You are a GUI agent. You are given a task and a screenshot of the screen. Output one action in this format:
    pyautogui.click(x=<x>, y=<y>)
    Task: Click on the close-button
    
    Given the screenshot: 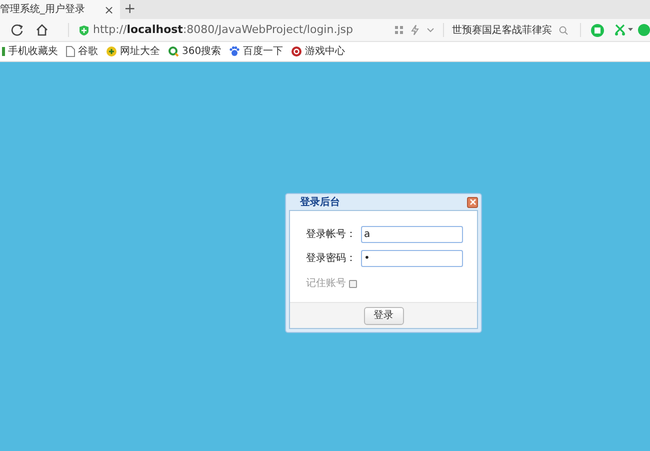 What is the action you would take?
    pyautogui.click(x=472, y=202)
    